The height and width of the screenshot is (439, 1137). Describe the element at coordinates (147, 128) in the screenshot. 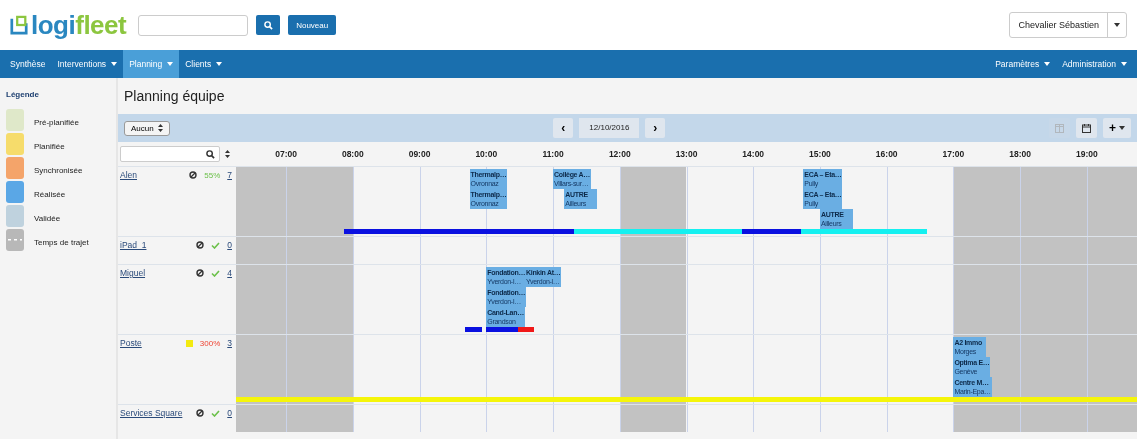

I see `filter-select: Aucun` at that location.